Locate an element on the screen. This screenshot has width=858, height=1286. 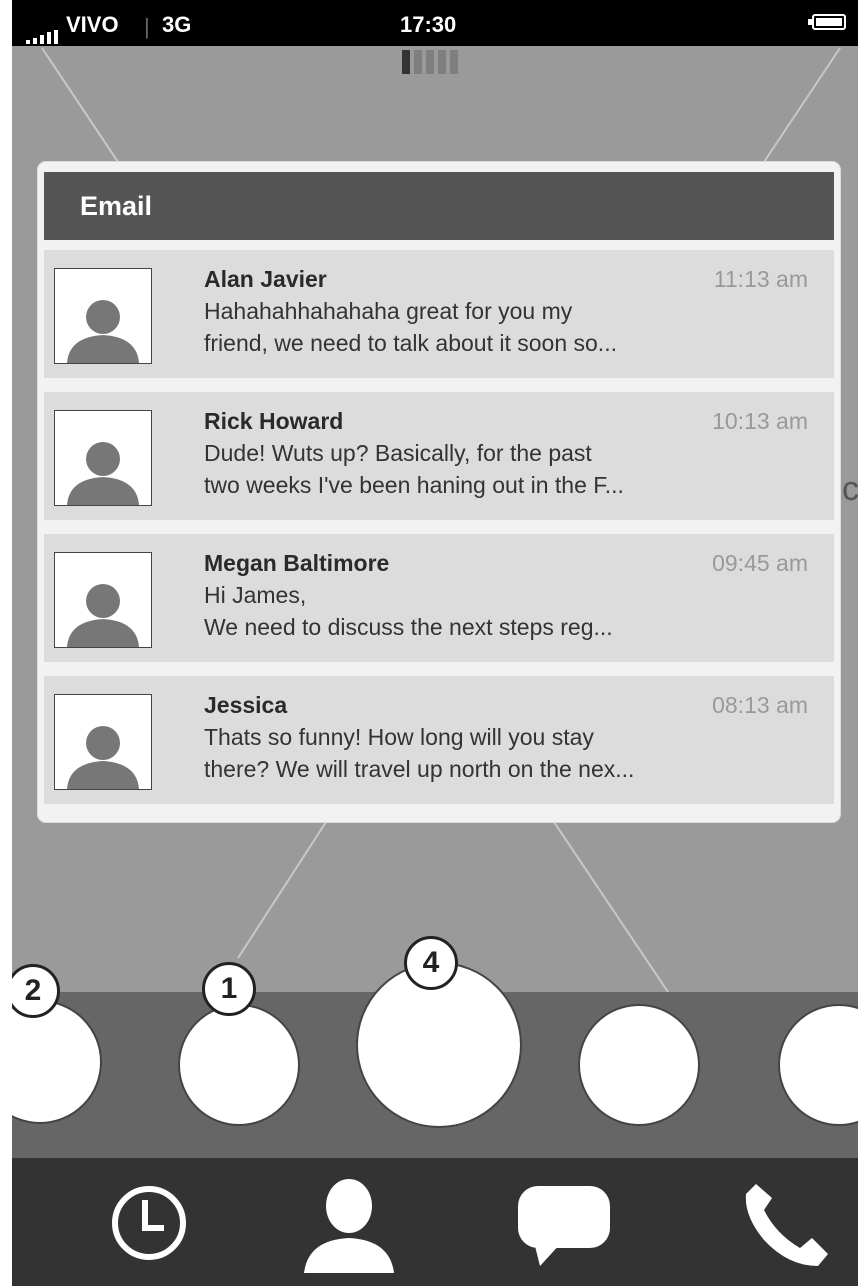
page-indicator is located at coordinates (432, 64).